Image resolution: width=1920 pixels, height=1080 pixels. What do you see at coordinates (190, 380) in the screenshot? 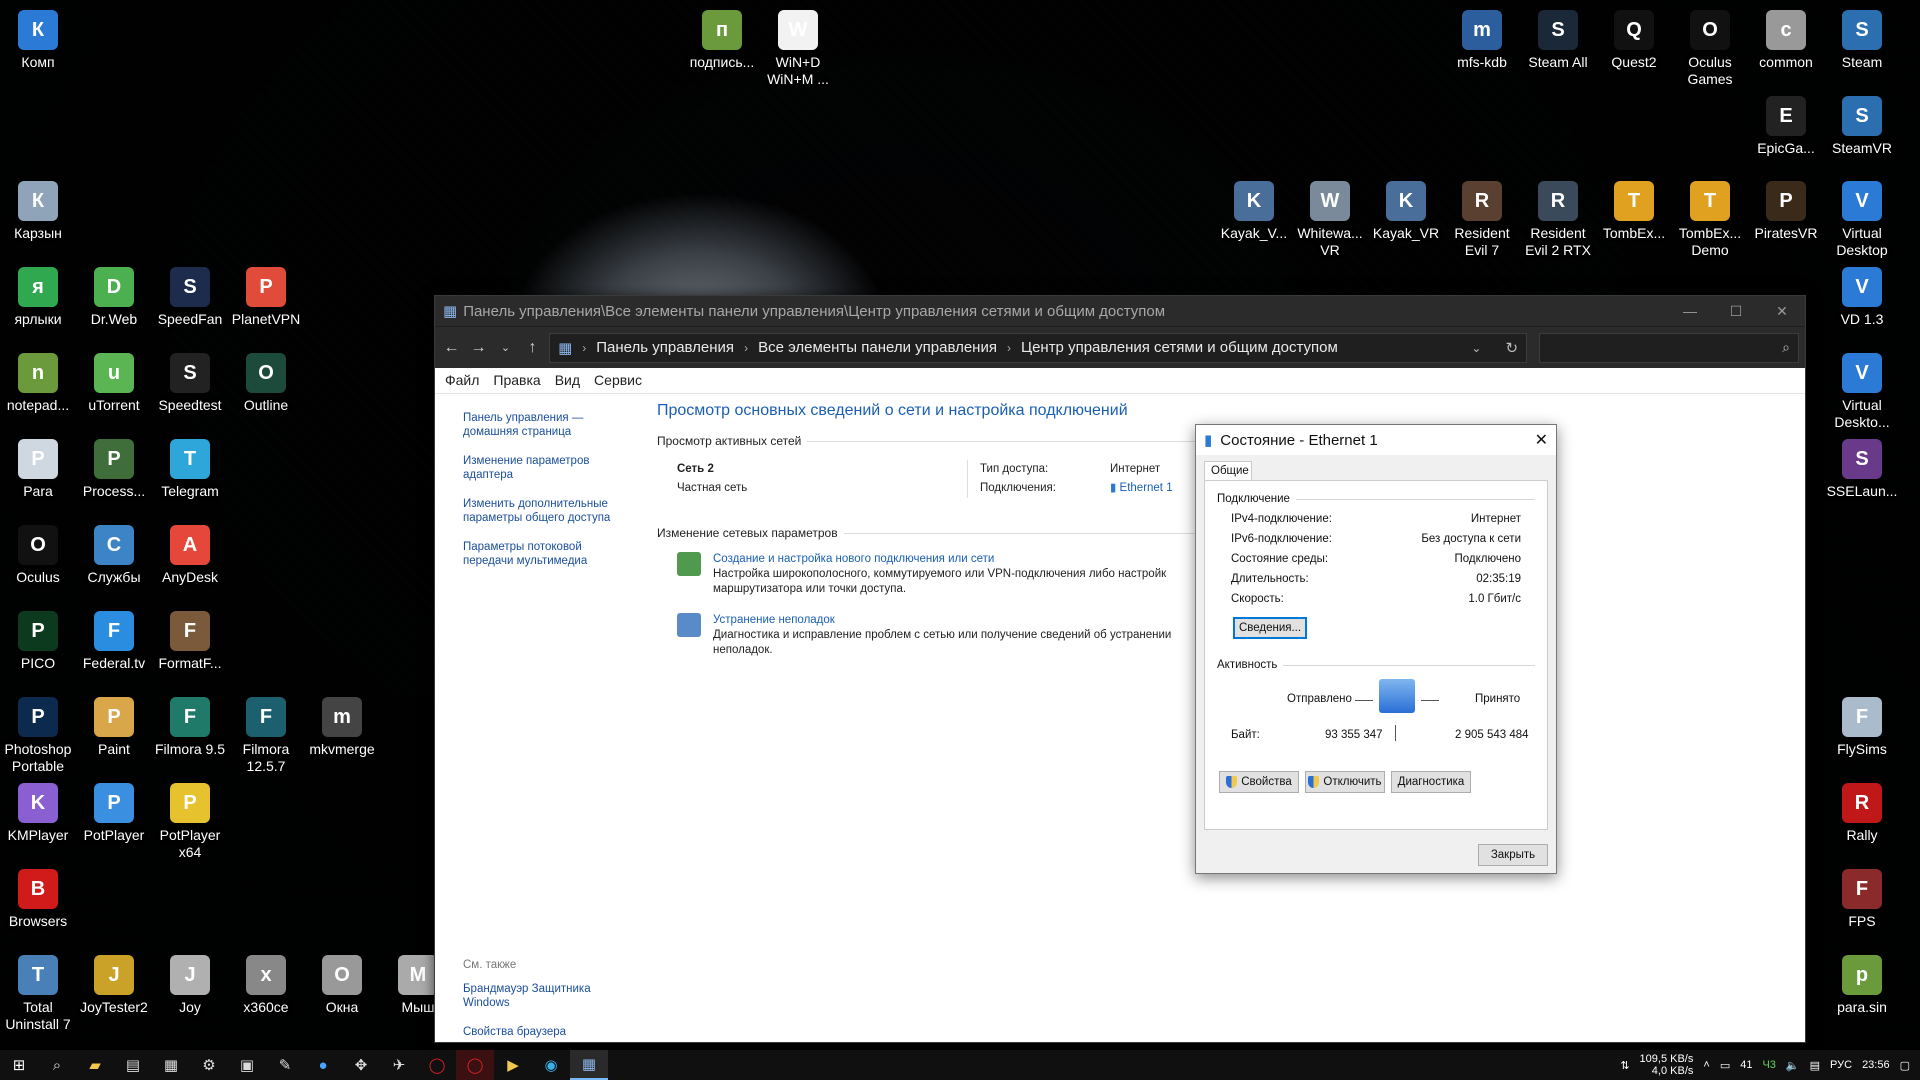
I see `desktop-icon: S Speedtest` at bounding box center [190, 380].